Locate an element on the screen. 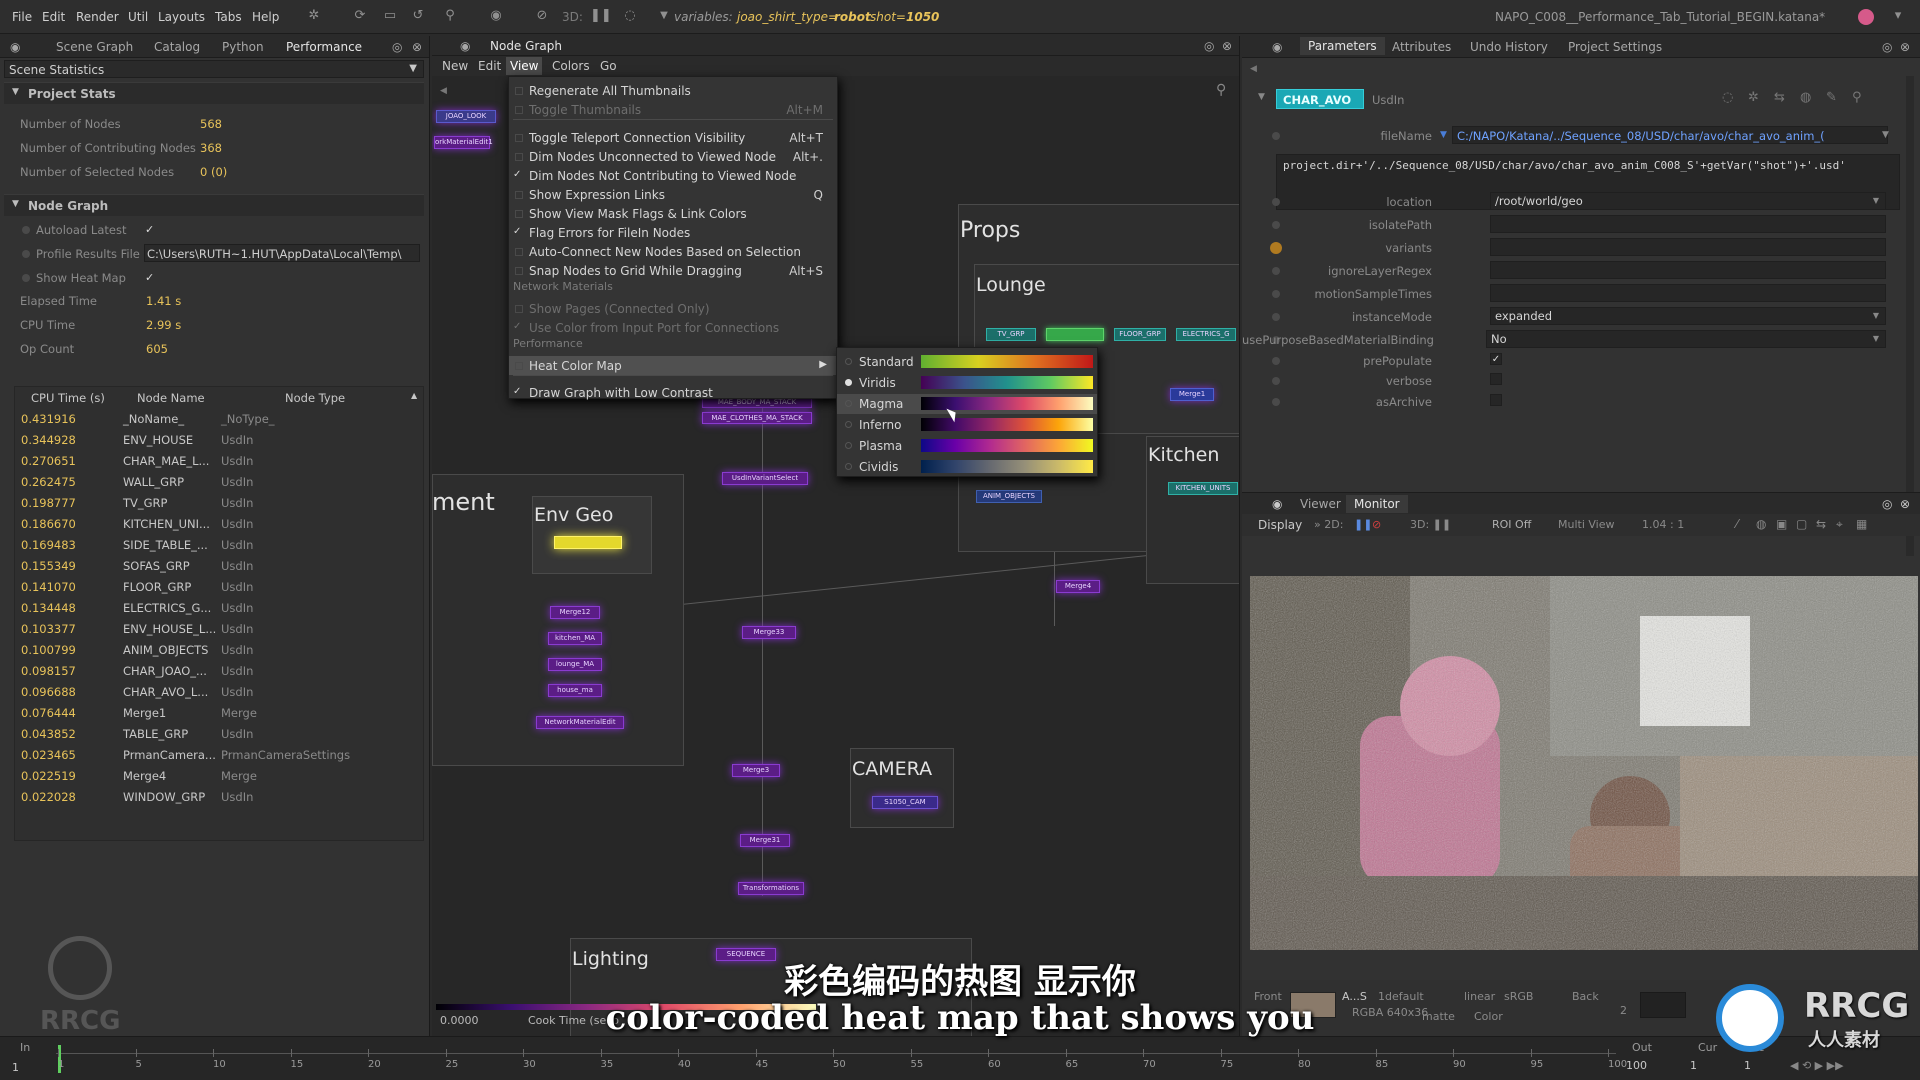 The height and width of the screenshot is (1080, 1920). project-stats-header: ▼ Project Stats is located at coordinates (214, 93).